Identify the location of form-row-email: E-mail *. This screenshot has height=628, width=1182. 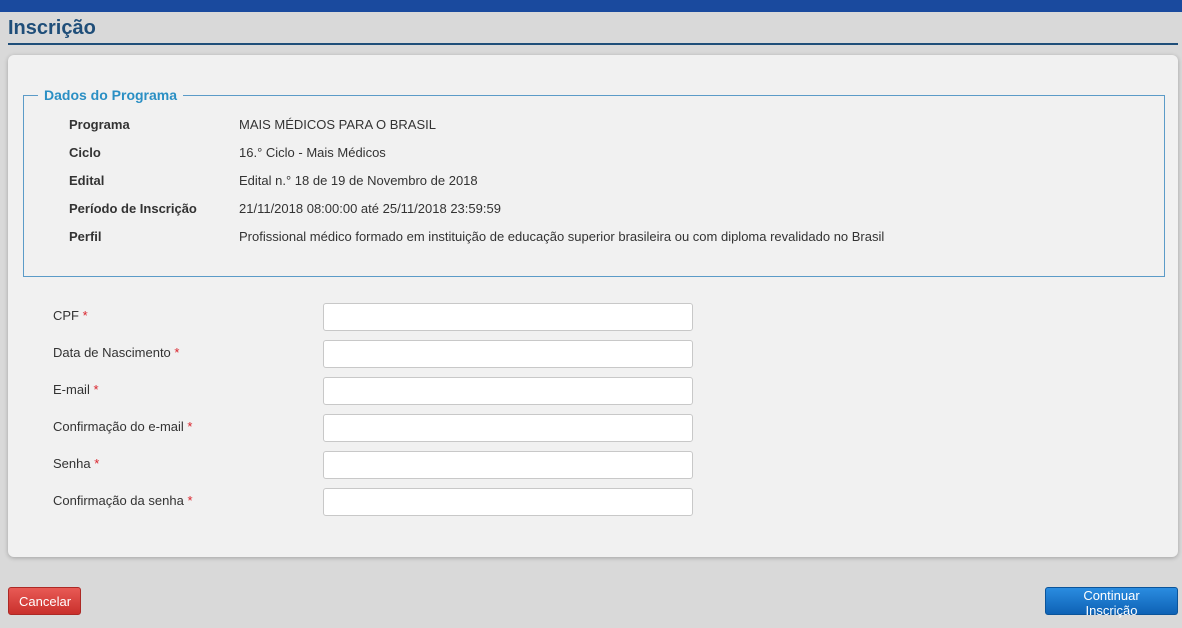
(373, 393).